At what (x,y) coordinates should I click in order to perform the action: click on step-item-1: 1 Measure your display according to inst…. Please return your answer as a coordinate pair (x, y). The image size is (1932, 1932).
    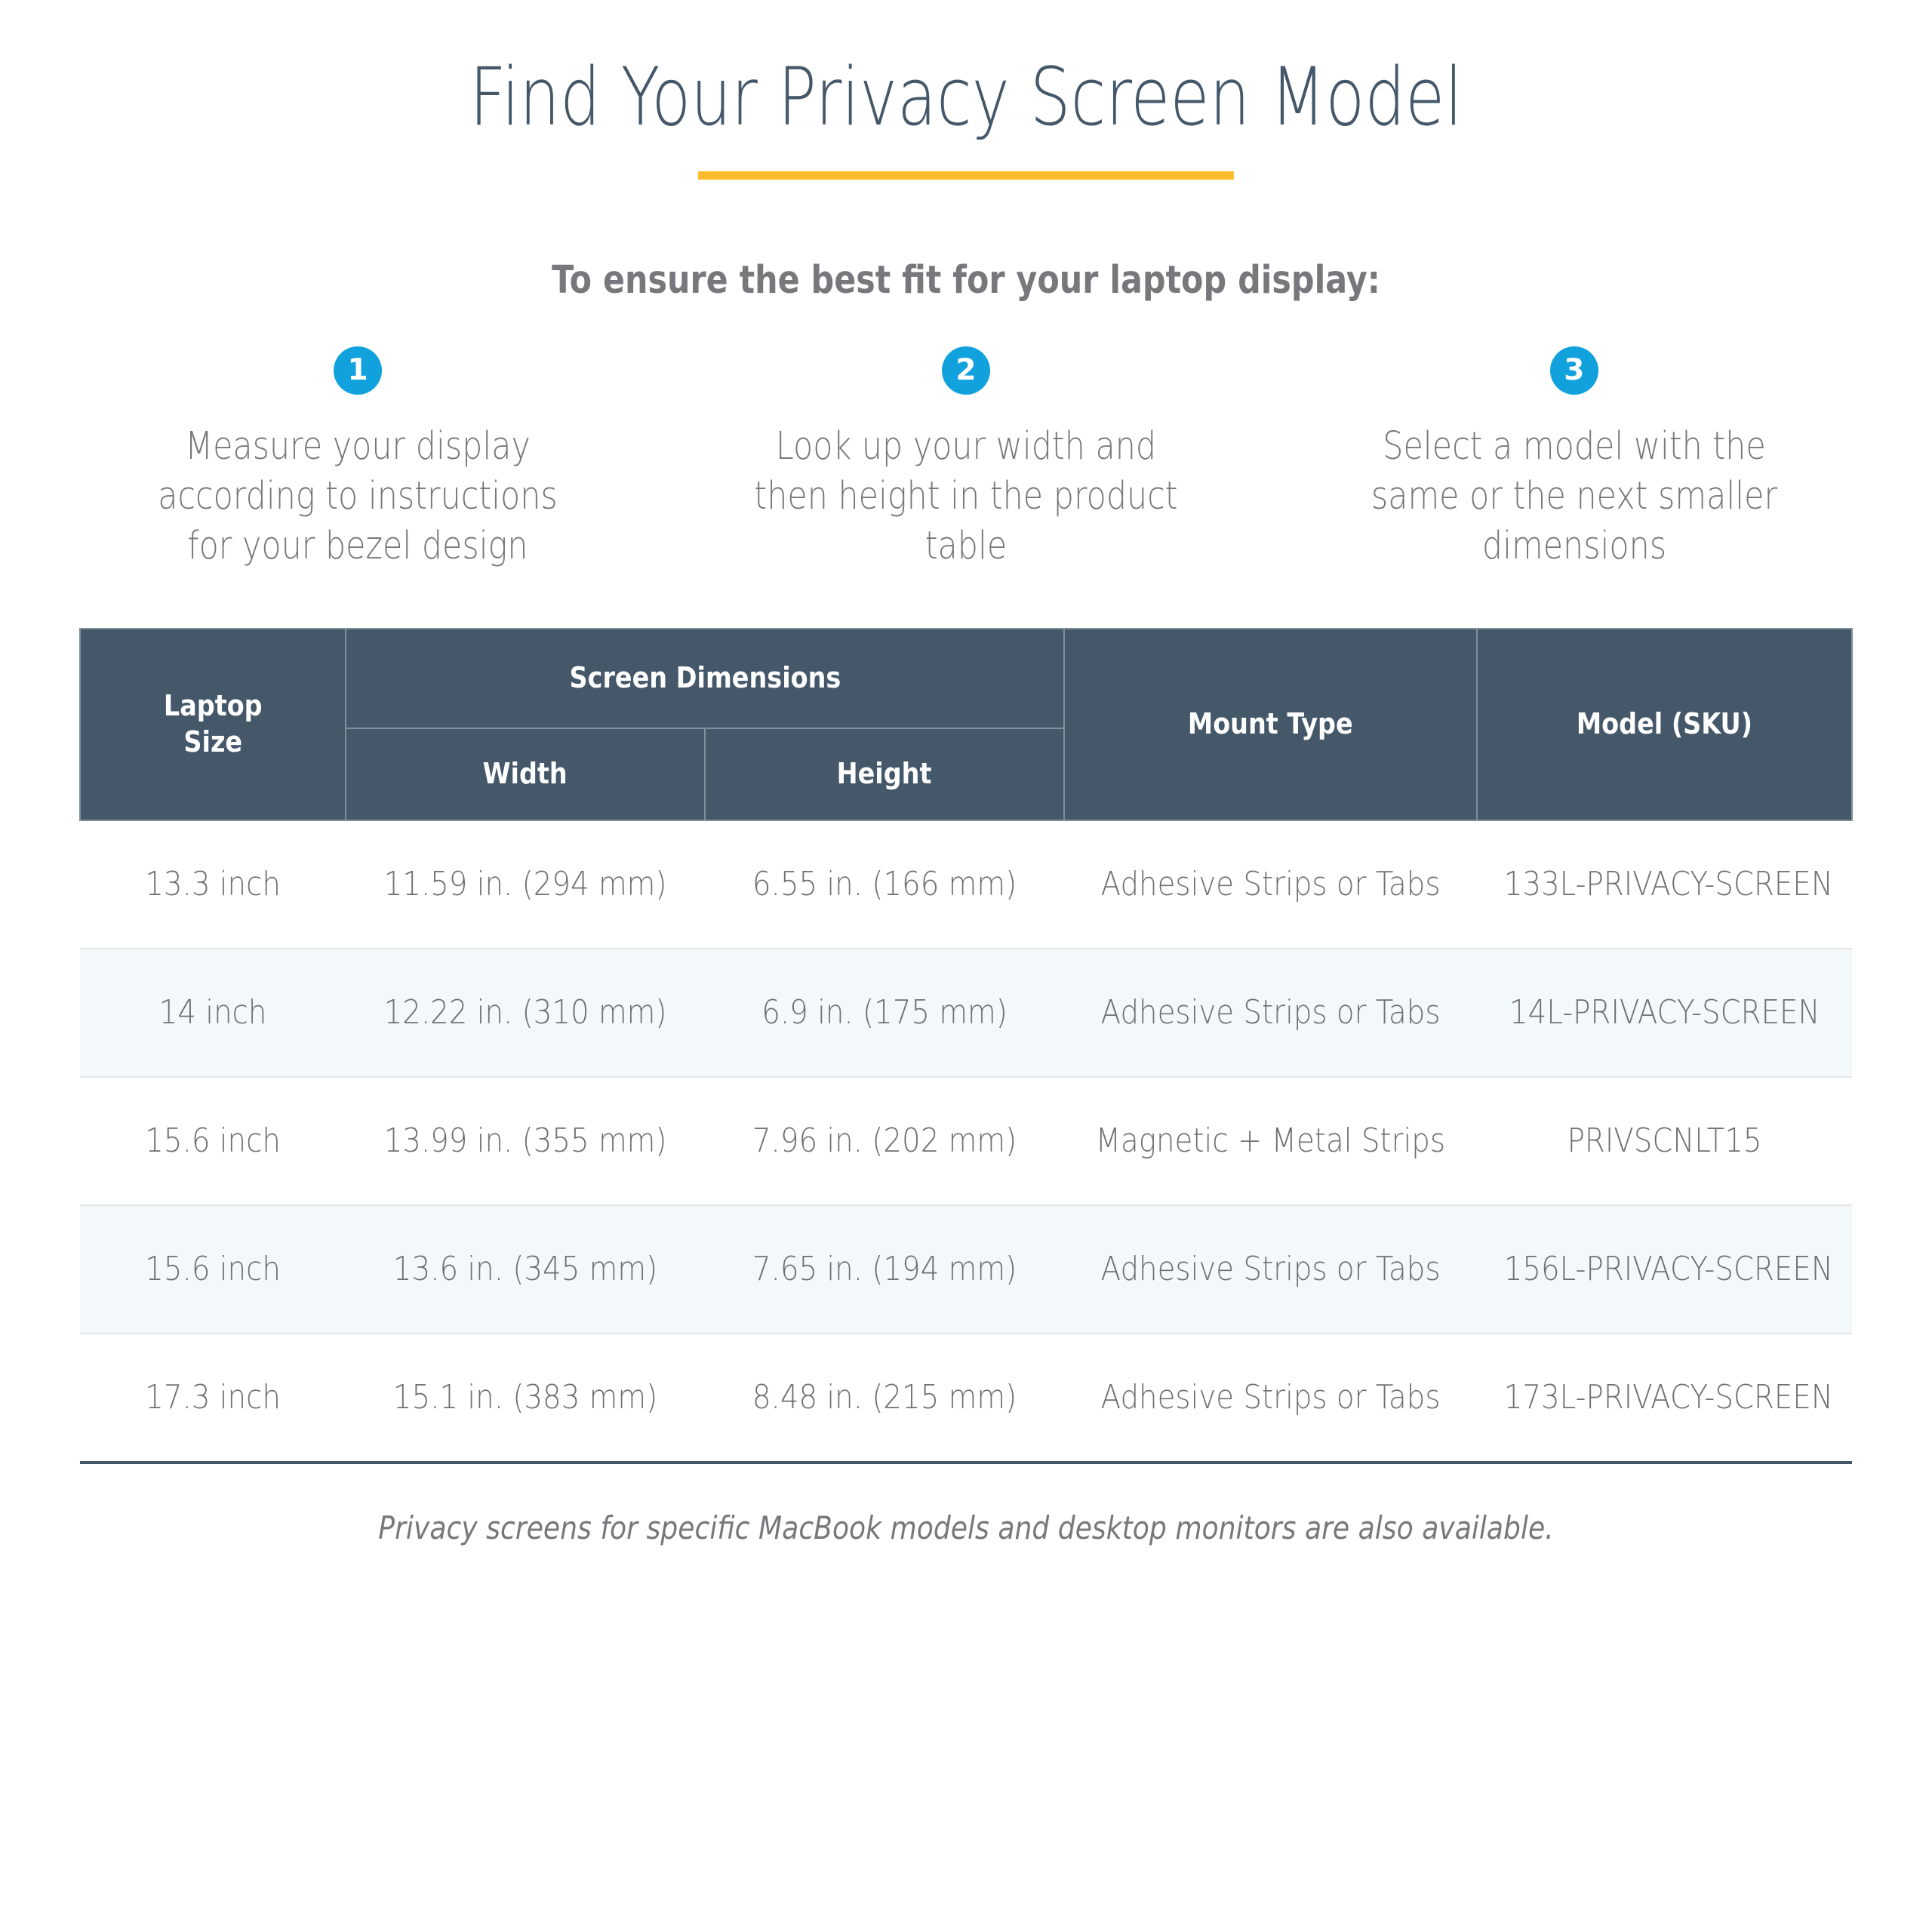
    Looking at the image, I should click on (358, 459).